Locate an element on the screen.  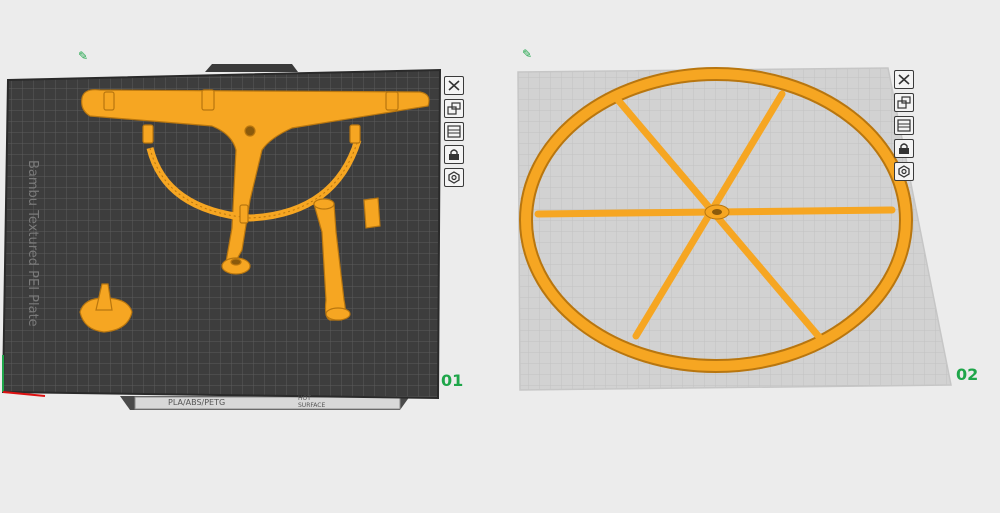
plate-01-orient-button is located at coordinates (454, 131).